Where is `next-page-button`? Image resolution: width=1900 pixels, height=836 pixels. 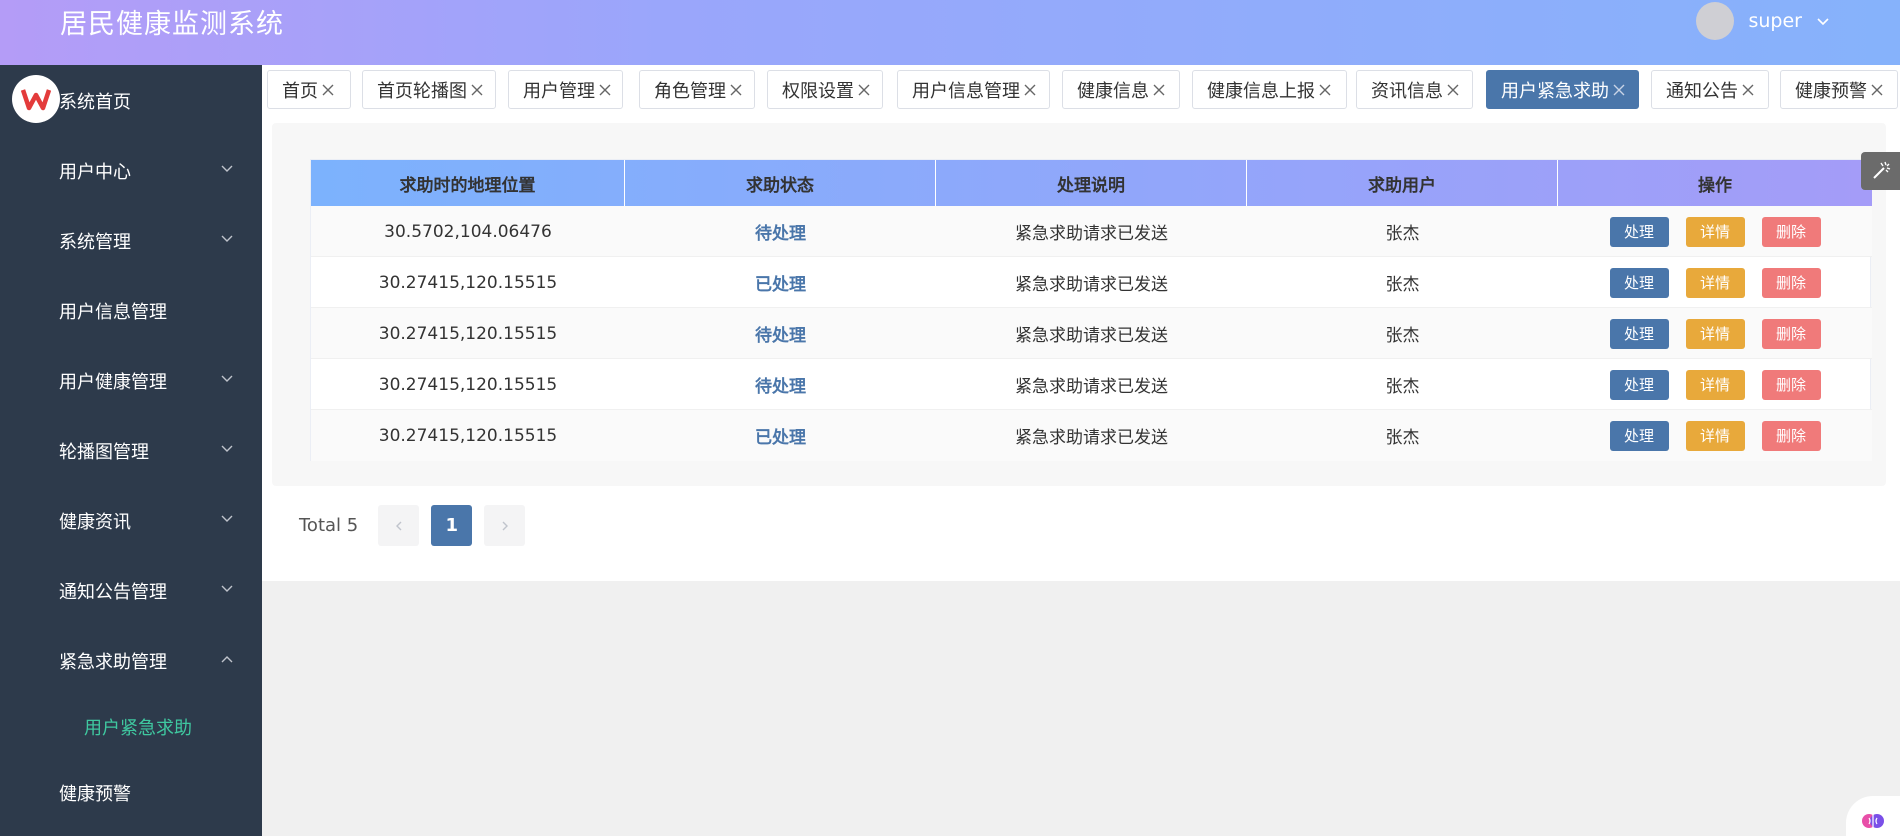 next-page-button is located at coordinates (505, 525).